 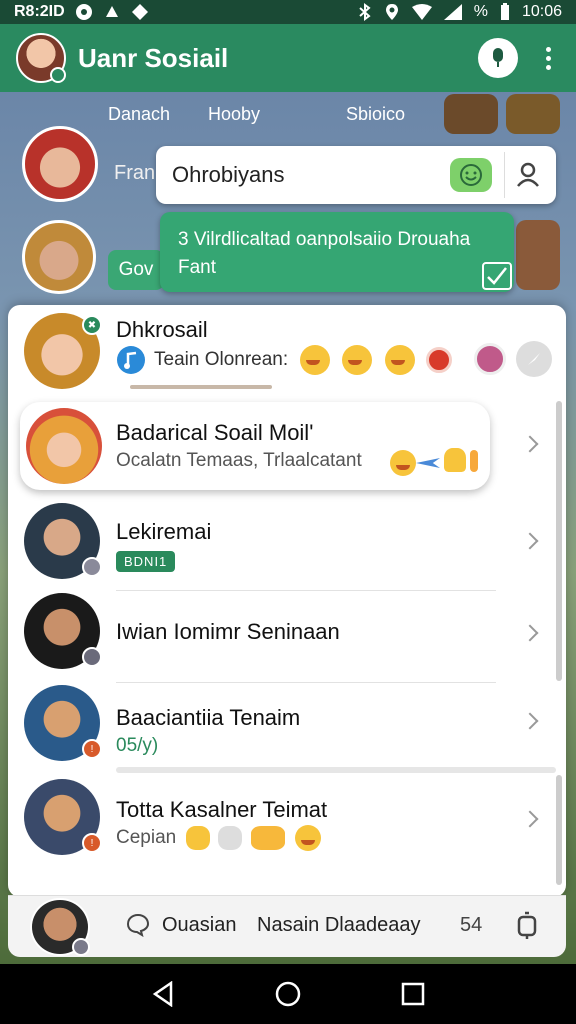 I want to click on location-icon, so click(x=391, y=12).